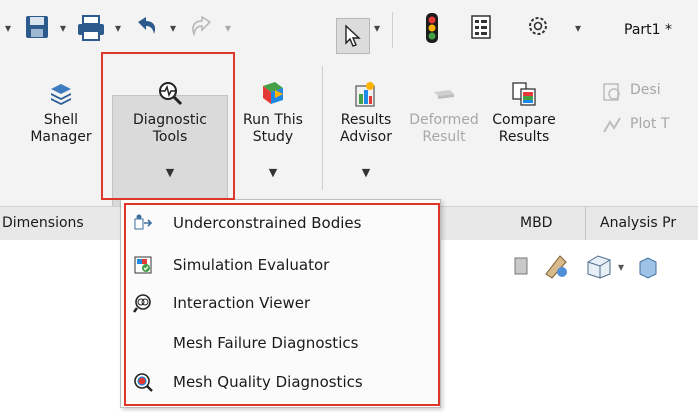  I want to click on deformed-result-button: Deformed Result, so click(444, 120).